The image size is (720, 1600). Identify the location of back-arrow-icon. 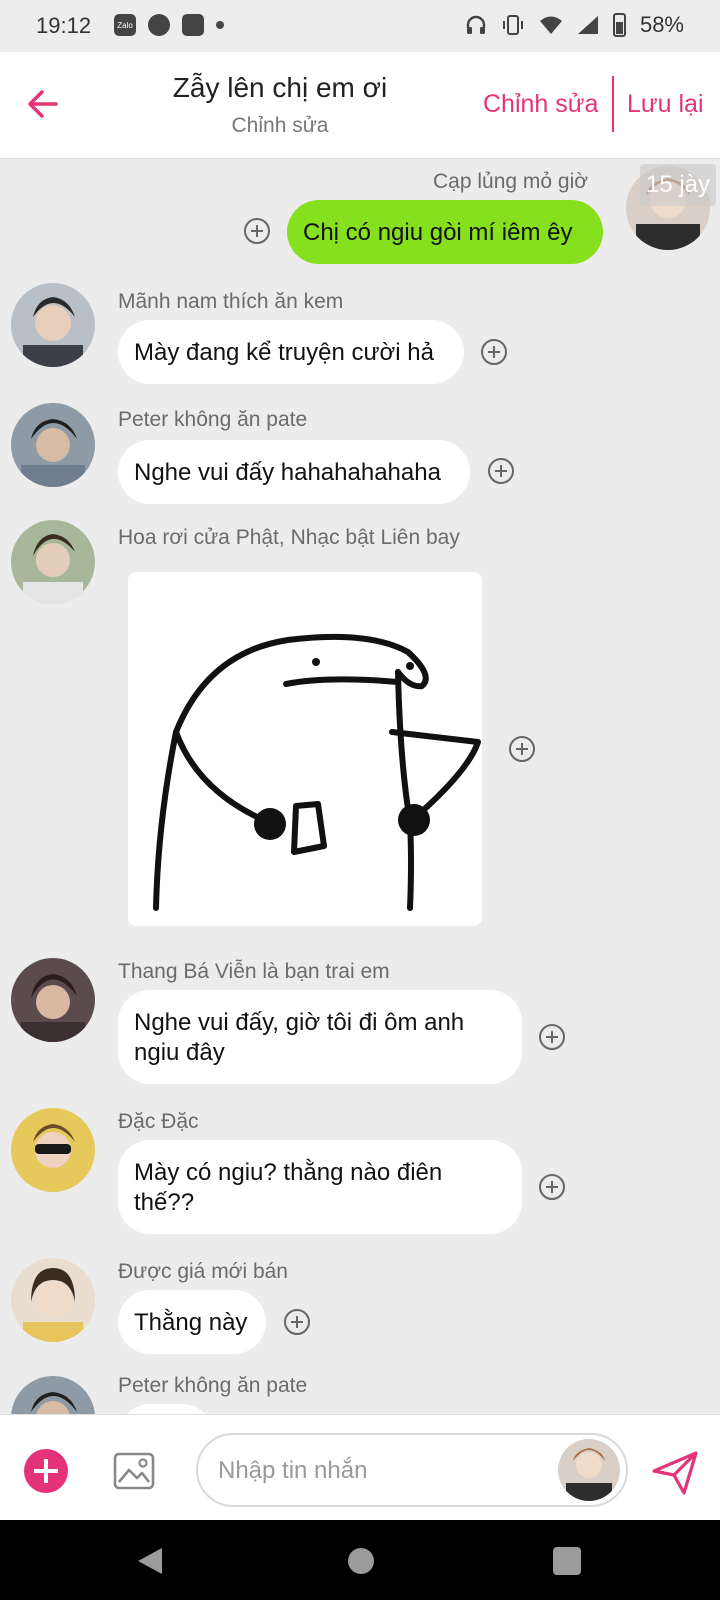
(44, 104).